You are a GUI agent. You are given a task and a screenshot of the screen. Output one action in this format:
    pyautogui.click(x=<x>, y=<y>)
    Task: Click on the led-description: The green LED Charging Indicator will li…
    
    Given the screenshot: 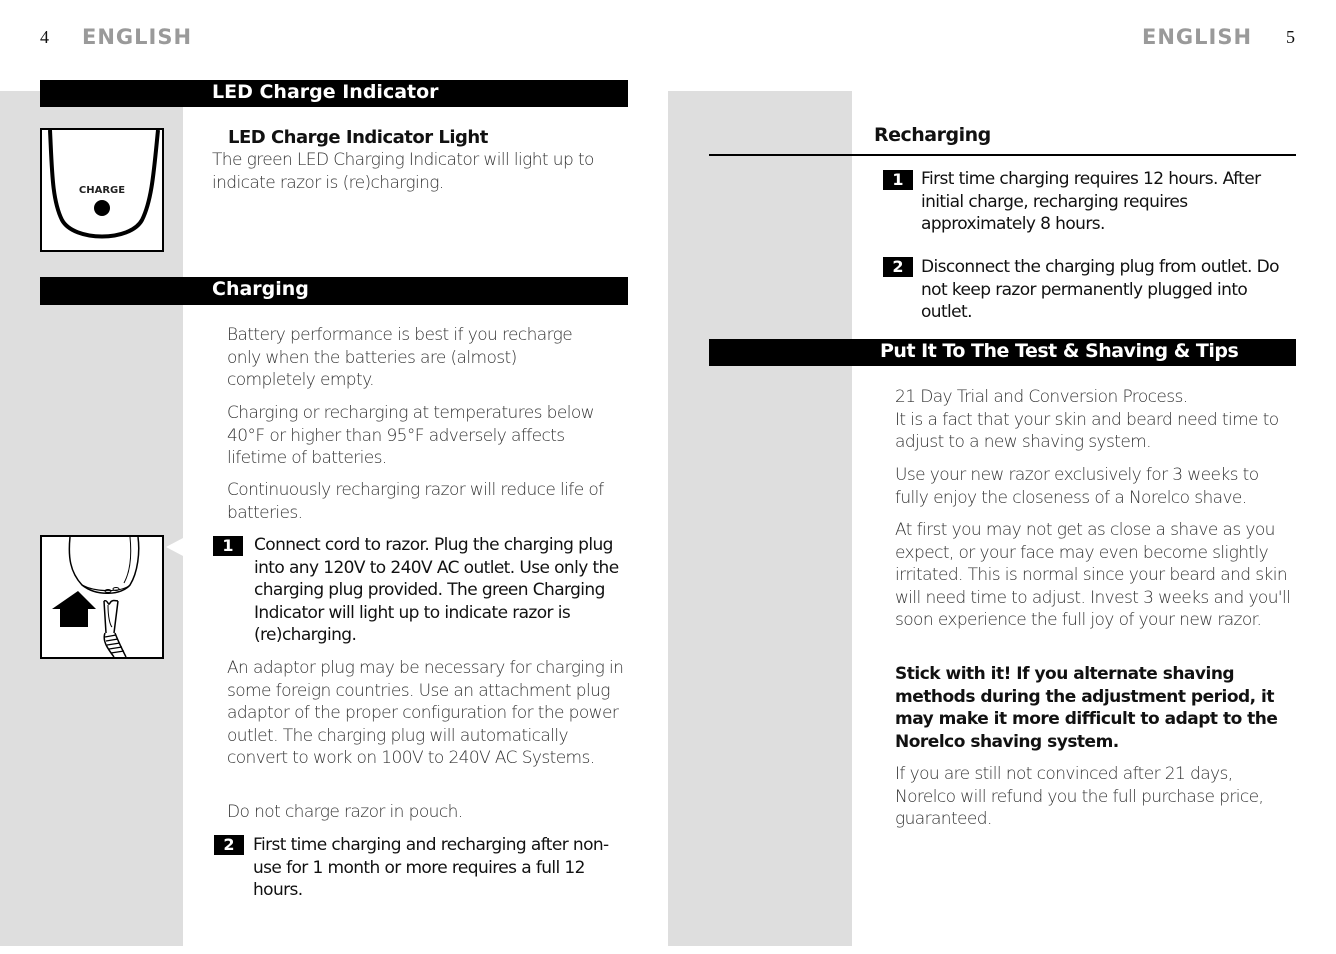 What is the action you would take?
    pyautogui.click(x=403, y=171)
    